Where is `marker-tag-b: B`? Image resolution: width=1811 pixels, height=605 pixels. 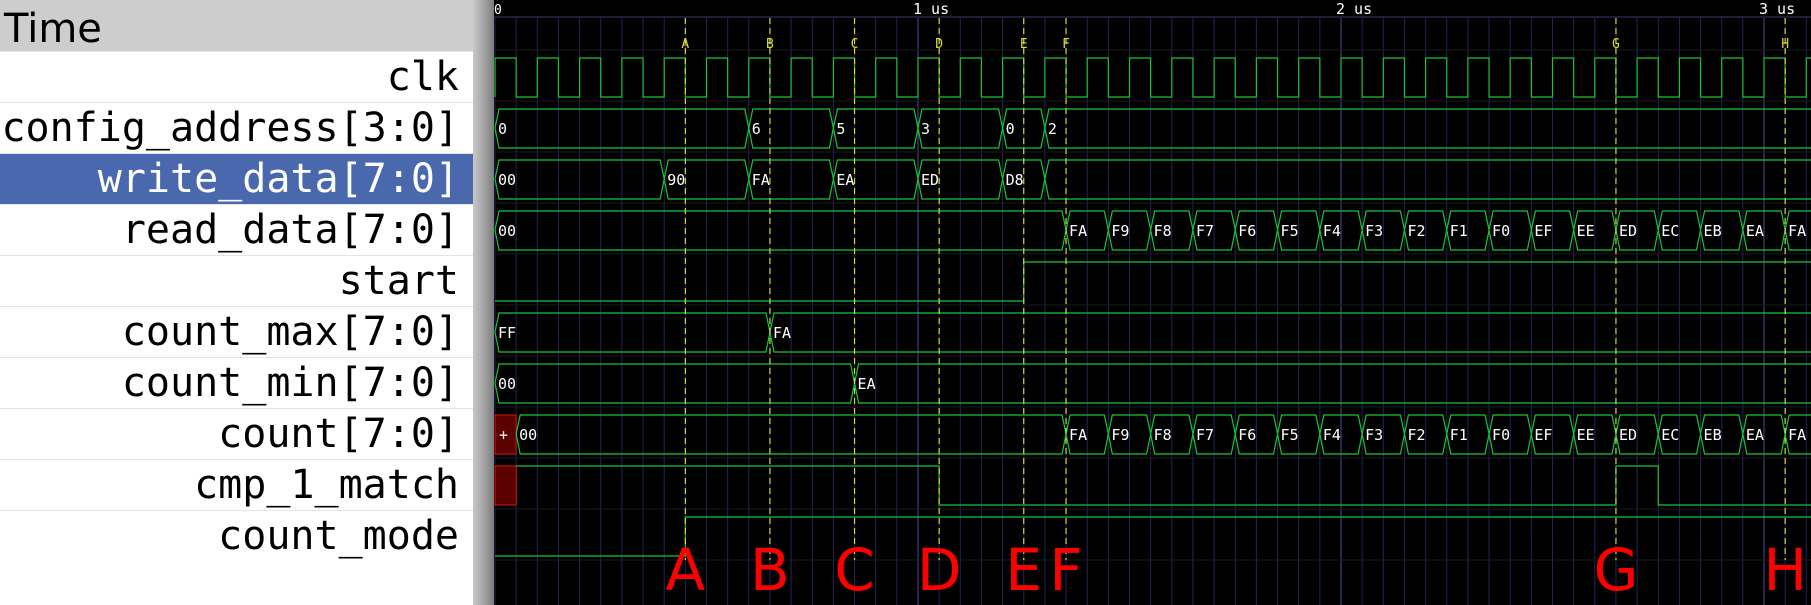
marker-tag-b: B is located at coordinates (770, 44).